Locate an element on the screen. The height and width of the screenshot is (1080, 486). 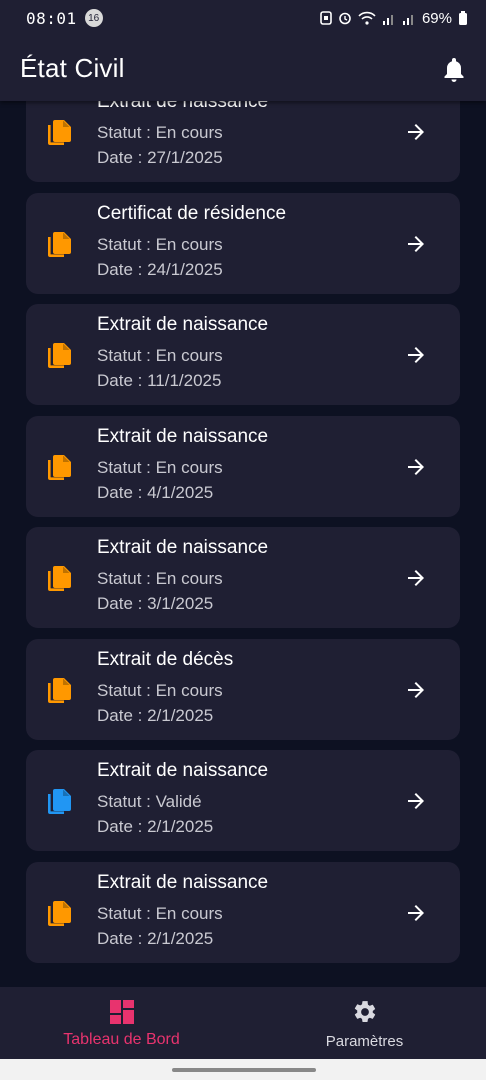
request-status: Statut : Validé is located at coordinates (149, 801).